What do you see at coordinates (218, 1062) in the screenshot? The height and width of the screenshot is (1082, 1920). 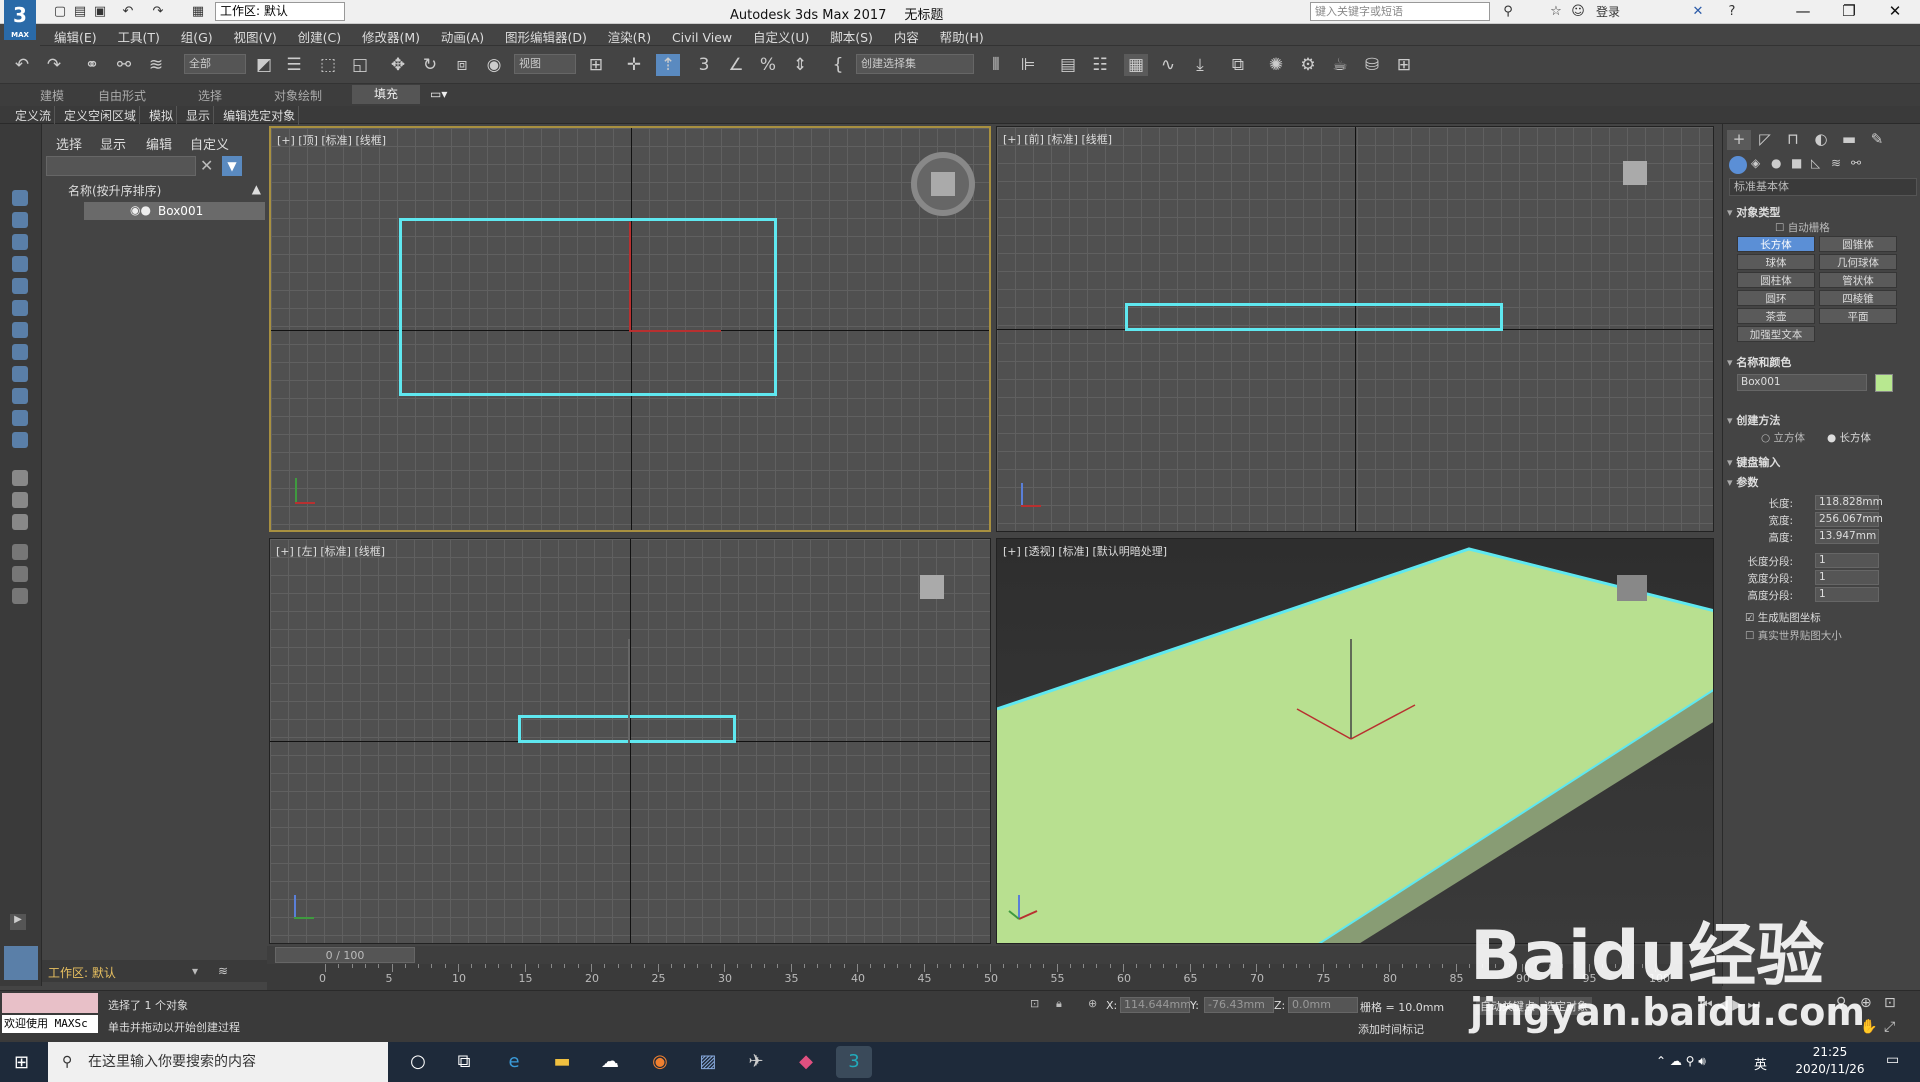 I see `taskbar-search: ⚲ 在这里输入你要搜索的内容` at bounding box center [218, 1062].